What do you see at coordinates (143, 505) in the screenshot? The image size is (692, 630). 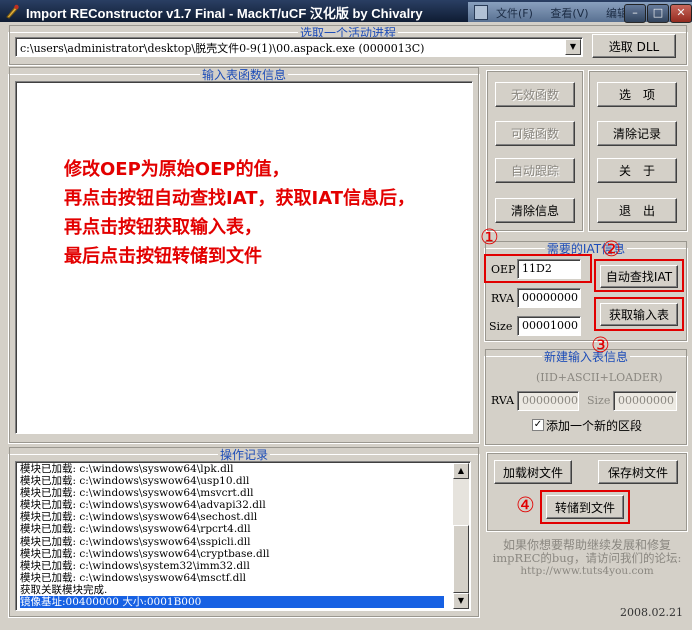 I see `log-line: 模块已加载: c:\windows\syswow64\advapi32.dll` at bounding box center [143, 505].